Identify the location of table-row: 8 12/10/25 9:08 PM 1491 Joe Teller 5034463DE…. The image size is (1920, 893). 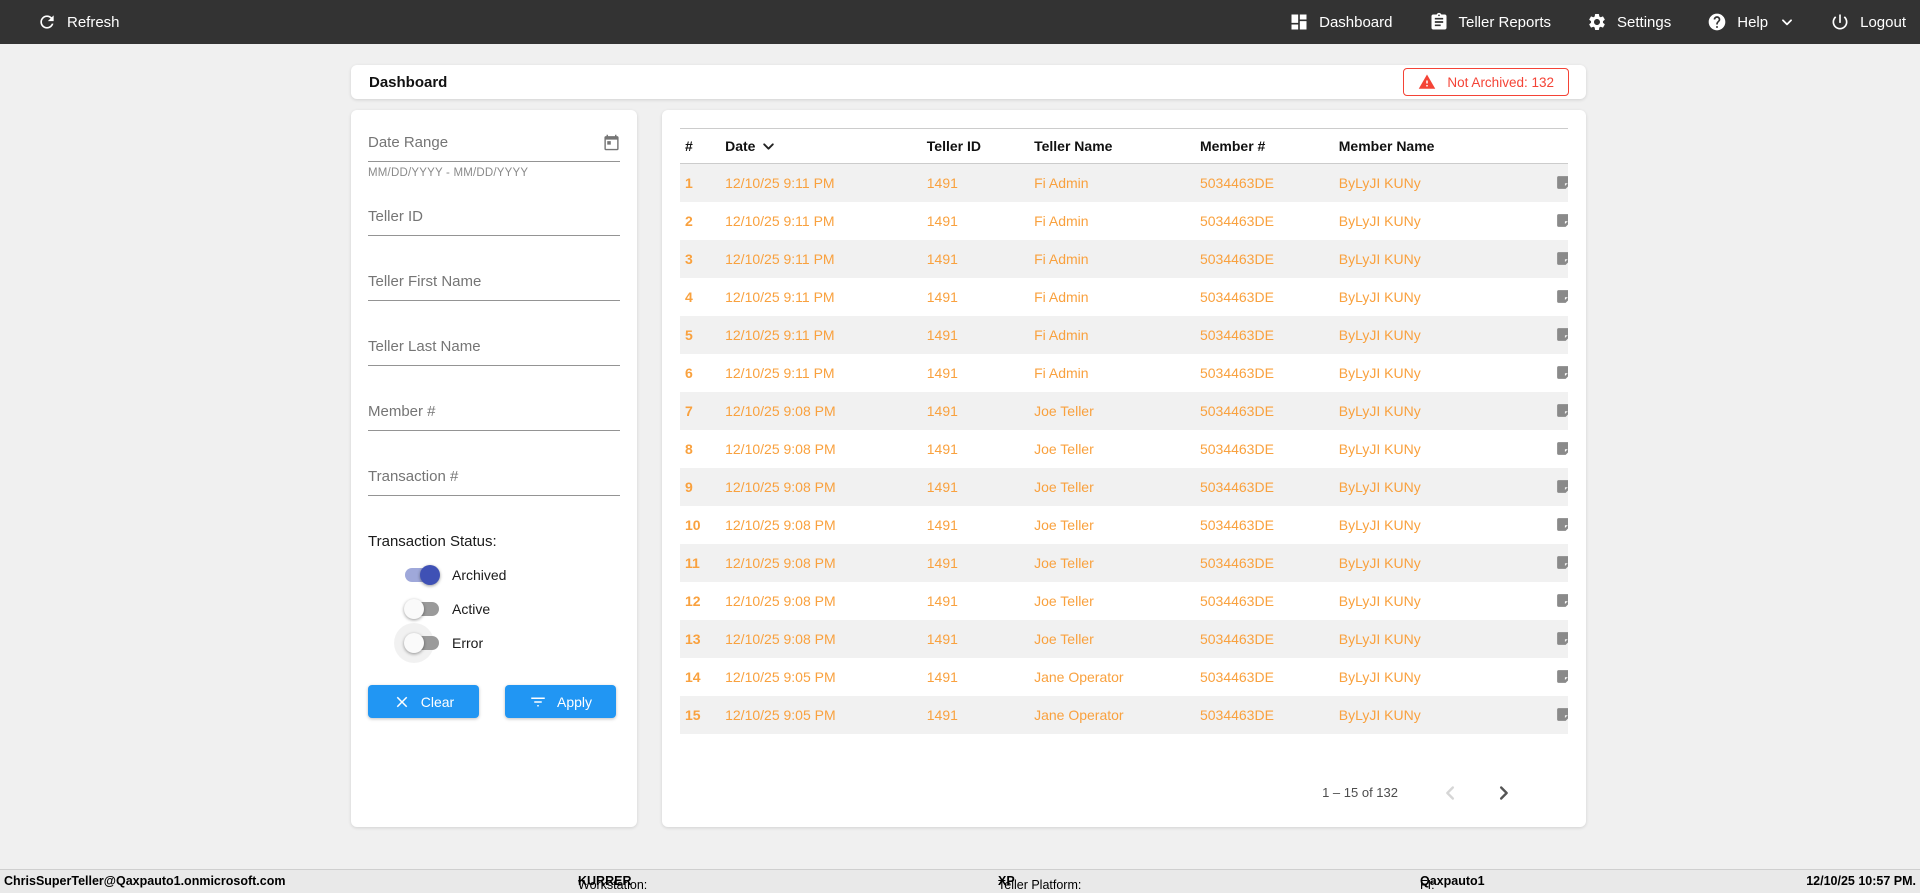
(1124, 449).